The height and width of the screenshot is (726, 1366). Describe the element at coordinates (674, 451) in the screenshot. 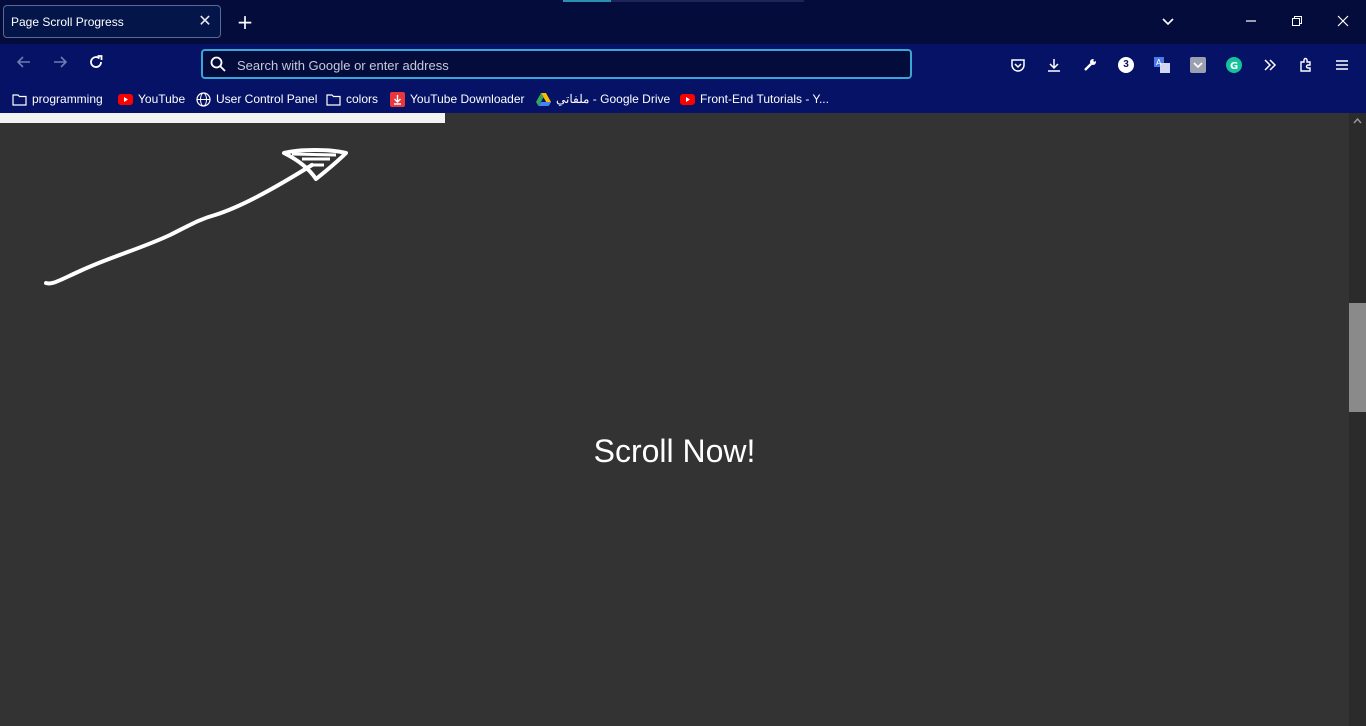

I see `page-heading: Scroll Now!` at that location.